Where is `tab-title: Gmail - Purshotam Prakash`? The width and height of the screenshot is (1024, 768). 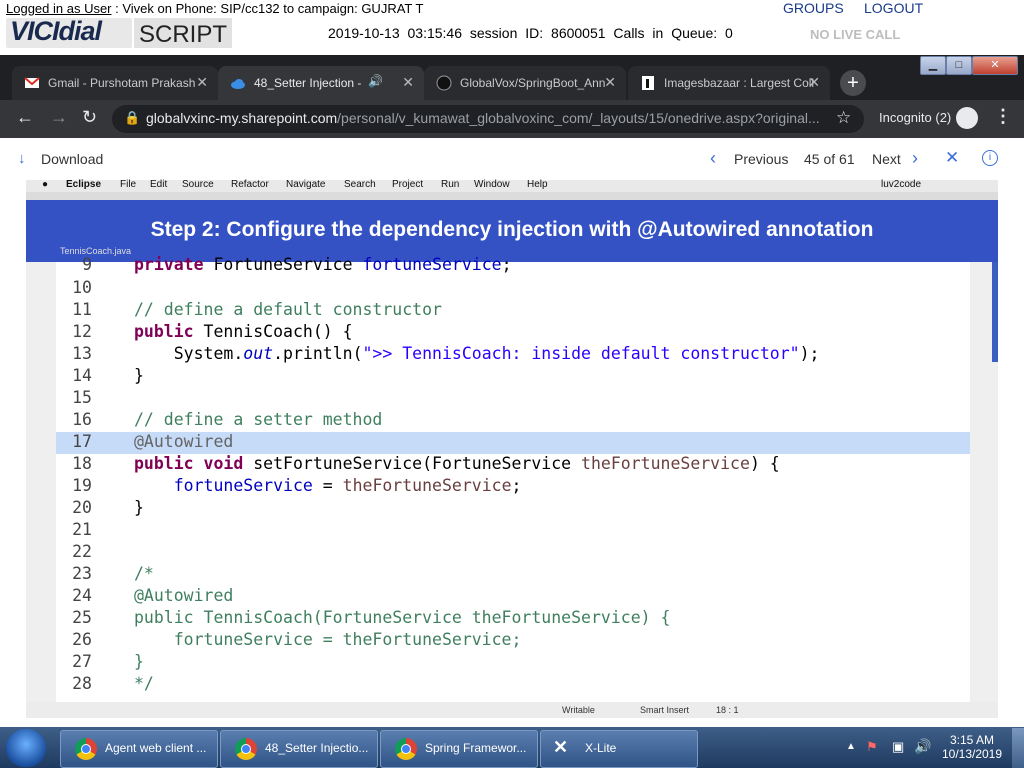
tab-title: Gmail - Purshotam Prakash is located at coordinates (122, 83).